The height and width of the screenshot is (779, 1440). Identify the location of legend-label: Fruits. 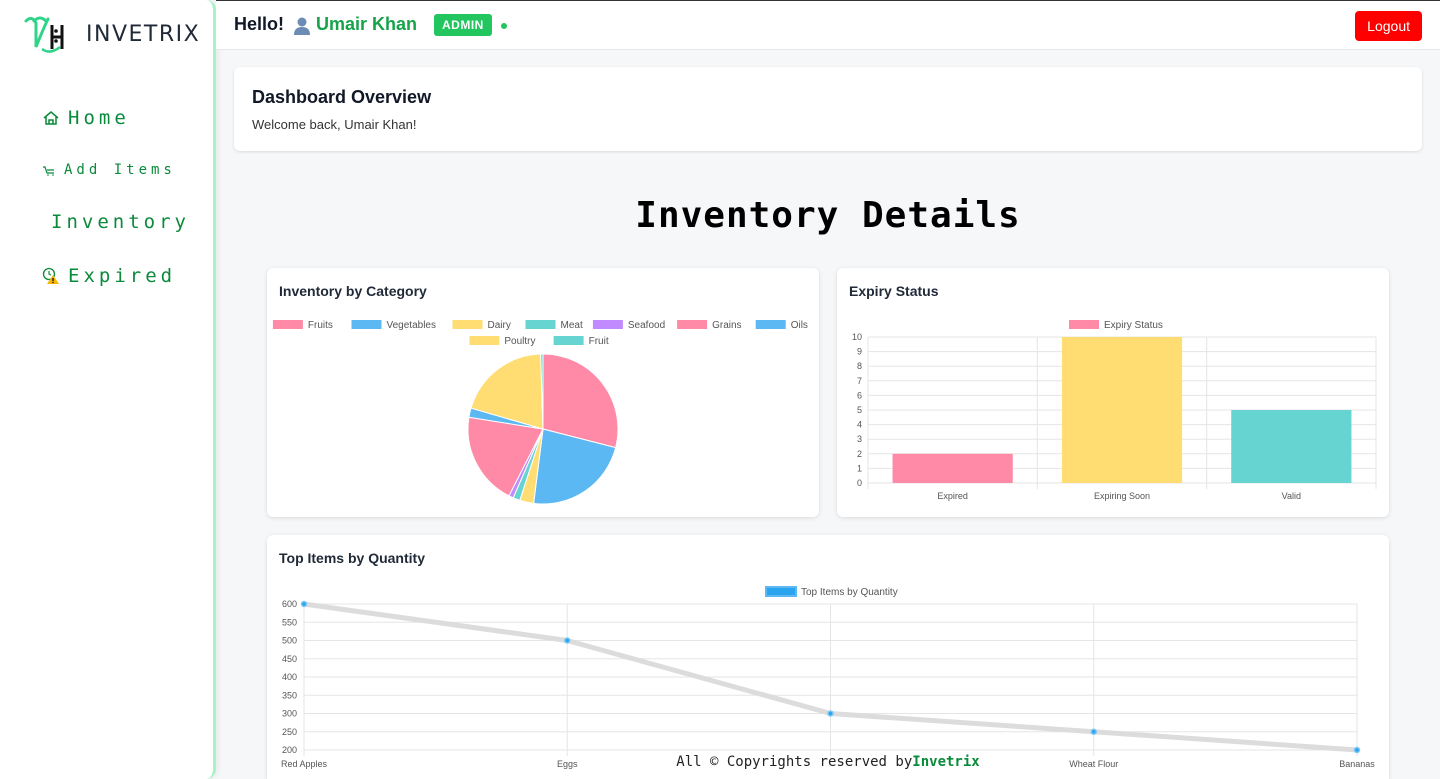
(320, 325).